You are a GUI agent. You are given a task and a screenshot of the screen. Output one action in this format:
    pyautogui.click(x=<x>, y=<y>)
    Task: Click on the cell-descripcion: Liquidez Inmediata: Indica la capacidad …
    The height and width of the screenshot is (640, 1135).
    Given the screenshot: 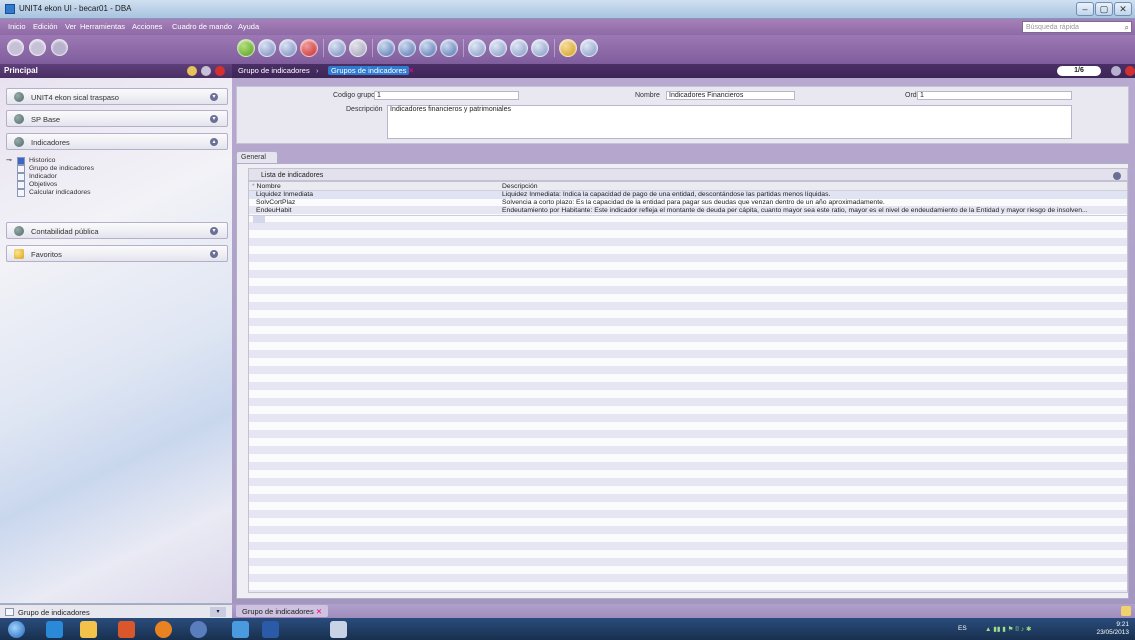 What is the action you would take?
    pyautogui.click(x=812, y=195)
    